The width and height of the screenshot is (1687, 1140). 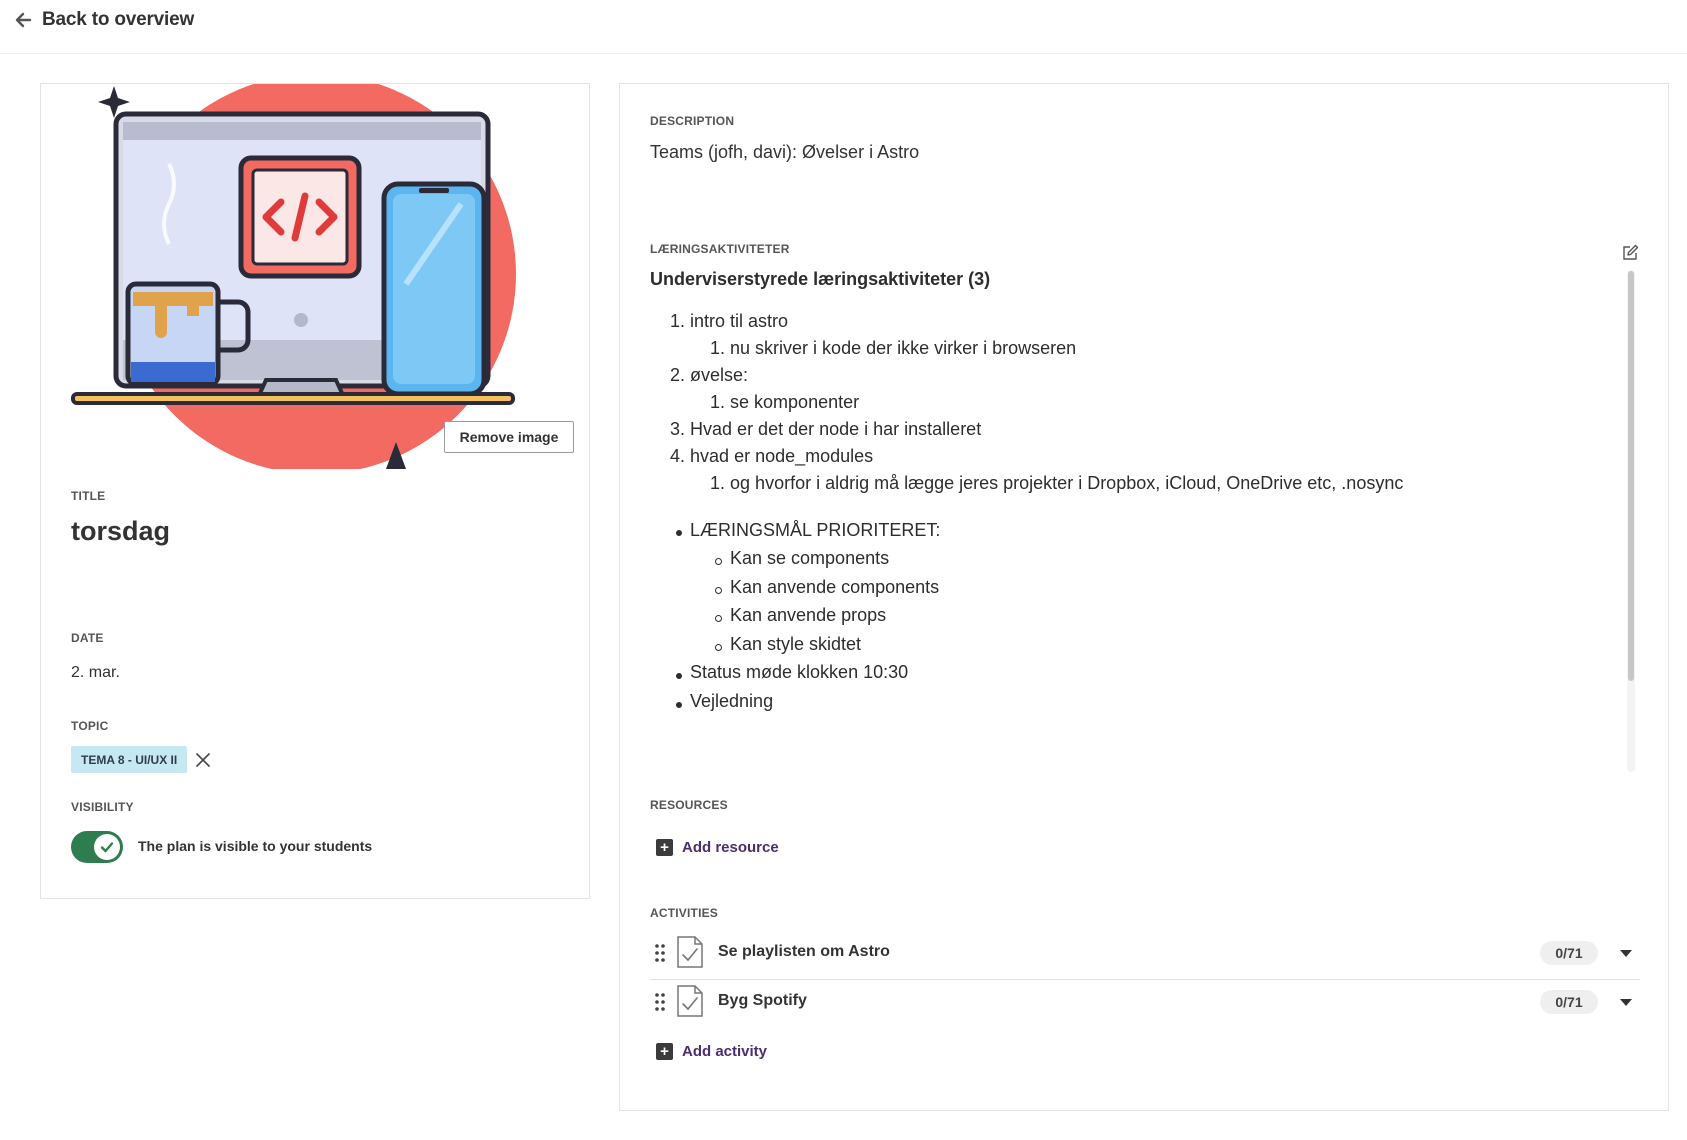 I want to click on plan-date: 2. mar., so click(x=95, y=673).